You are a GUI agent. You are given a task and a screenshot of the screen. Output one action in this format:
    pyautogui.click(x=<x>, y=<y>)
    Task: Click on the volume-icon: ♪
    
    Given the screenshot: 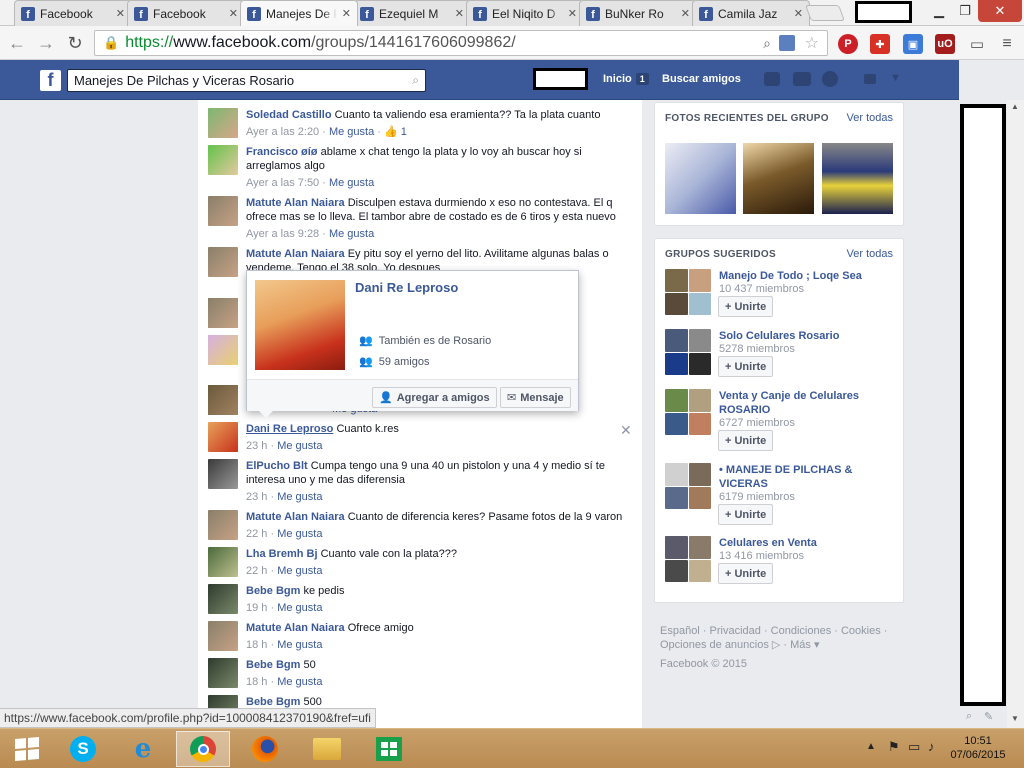 What is the action you would take?
    pyautogui.click(x=931, y=746)
    